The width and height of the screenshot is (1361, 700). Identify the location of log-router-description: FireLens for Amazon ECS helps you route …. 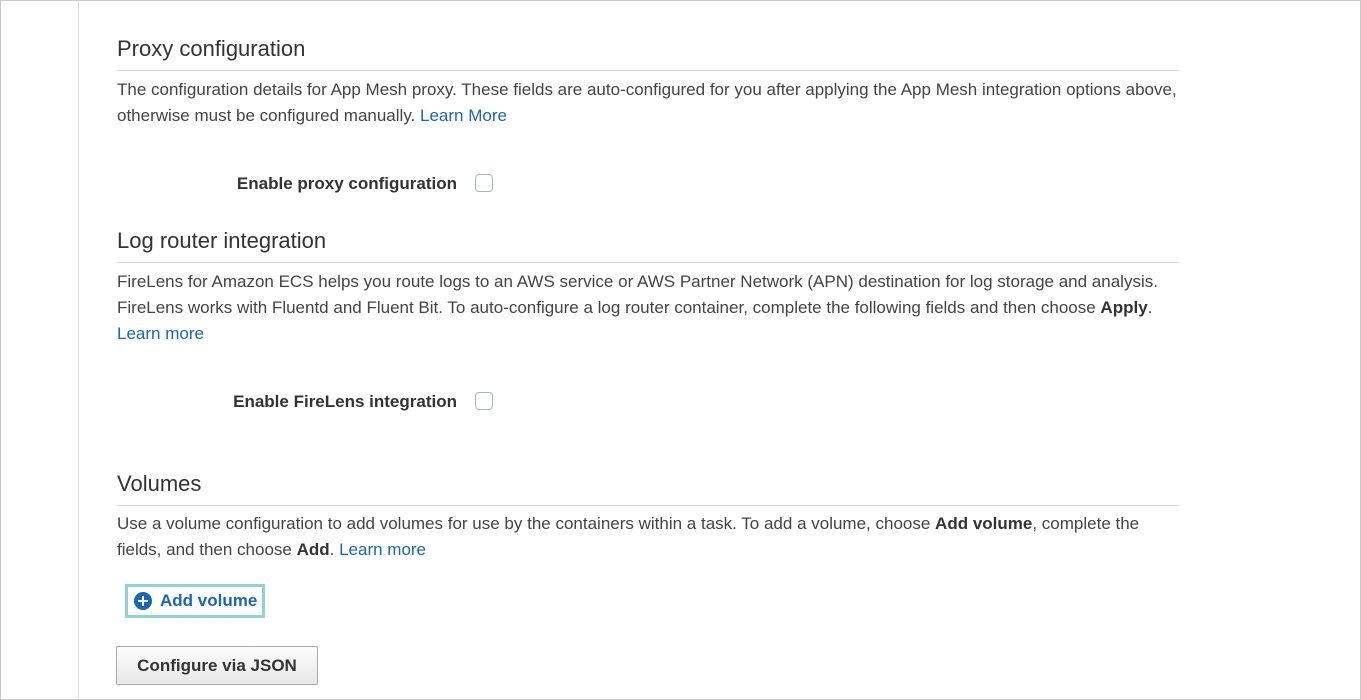
(652, 308).